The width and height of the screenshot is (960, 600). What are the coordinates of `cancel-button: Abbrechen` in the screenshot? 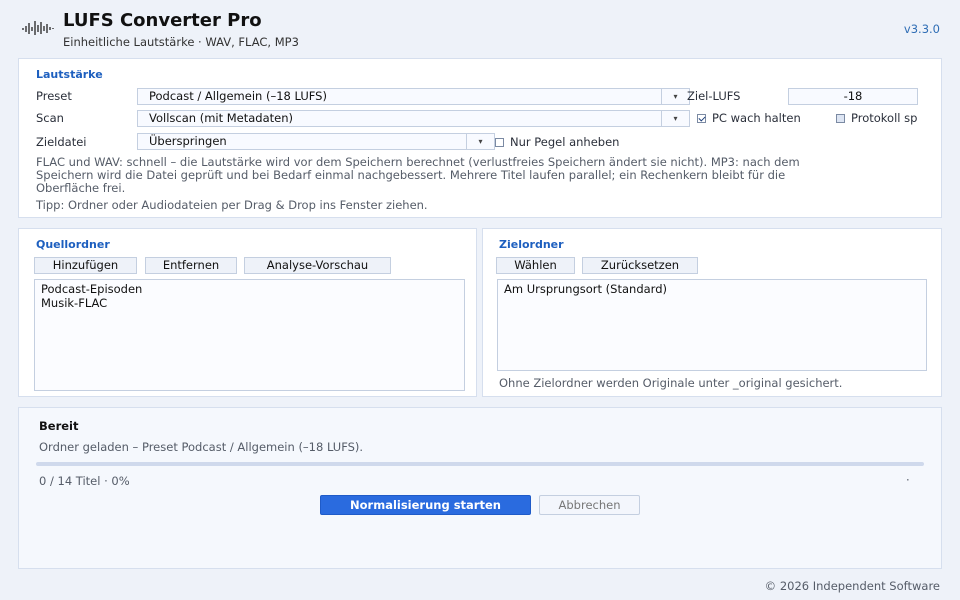 It's located at (589, 505).